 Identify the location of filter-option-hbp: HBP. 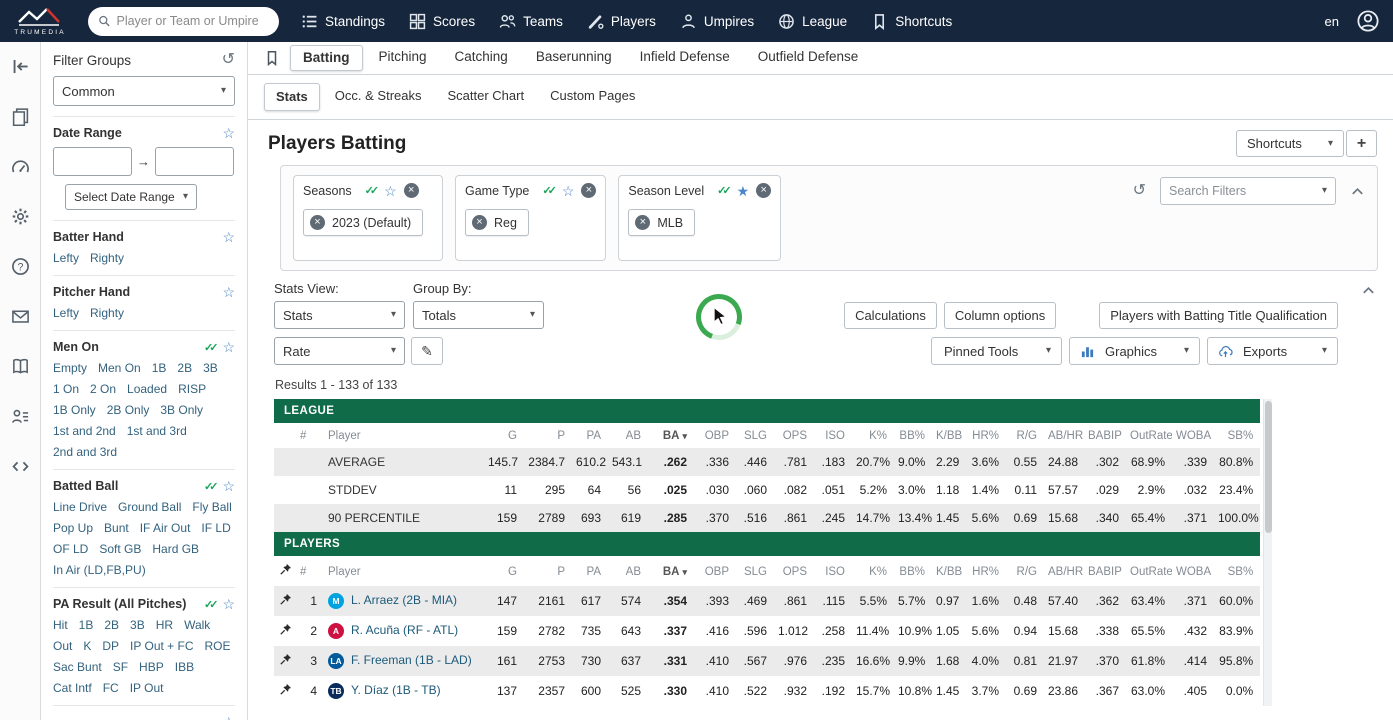
(151, 667).